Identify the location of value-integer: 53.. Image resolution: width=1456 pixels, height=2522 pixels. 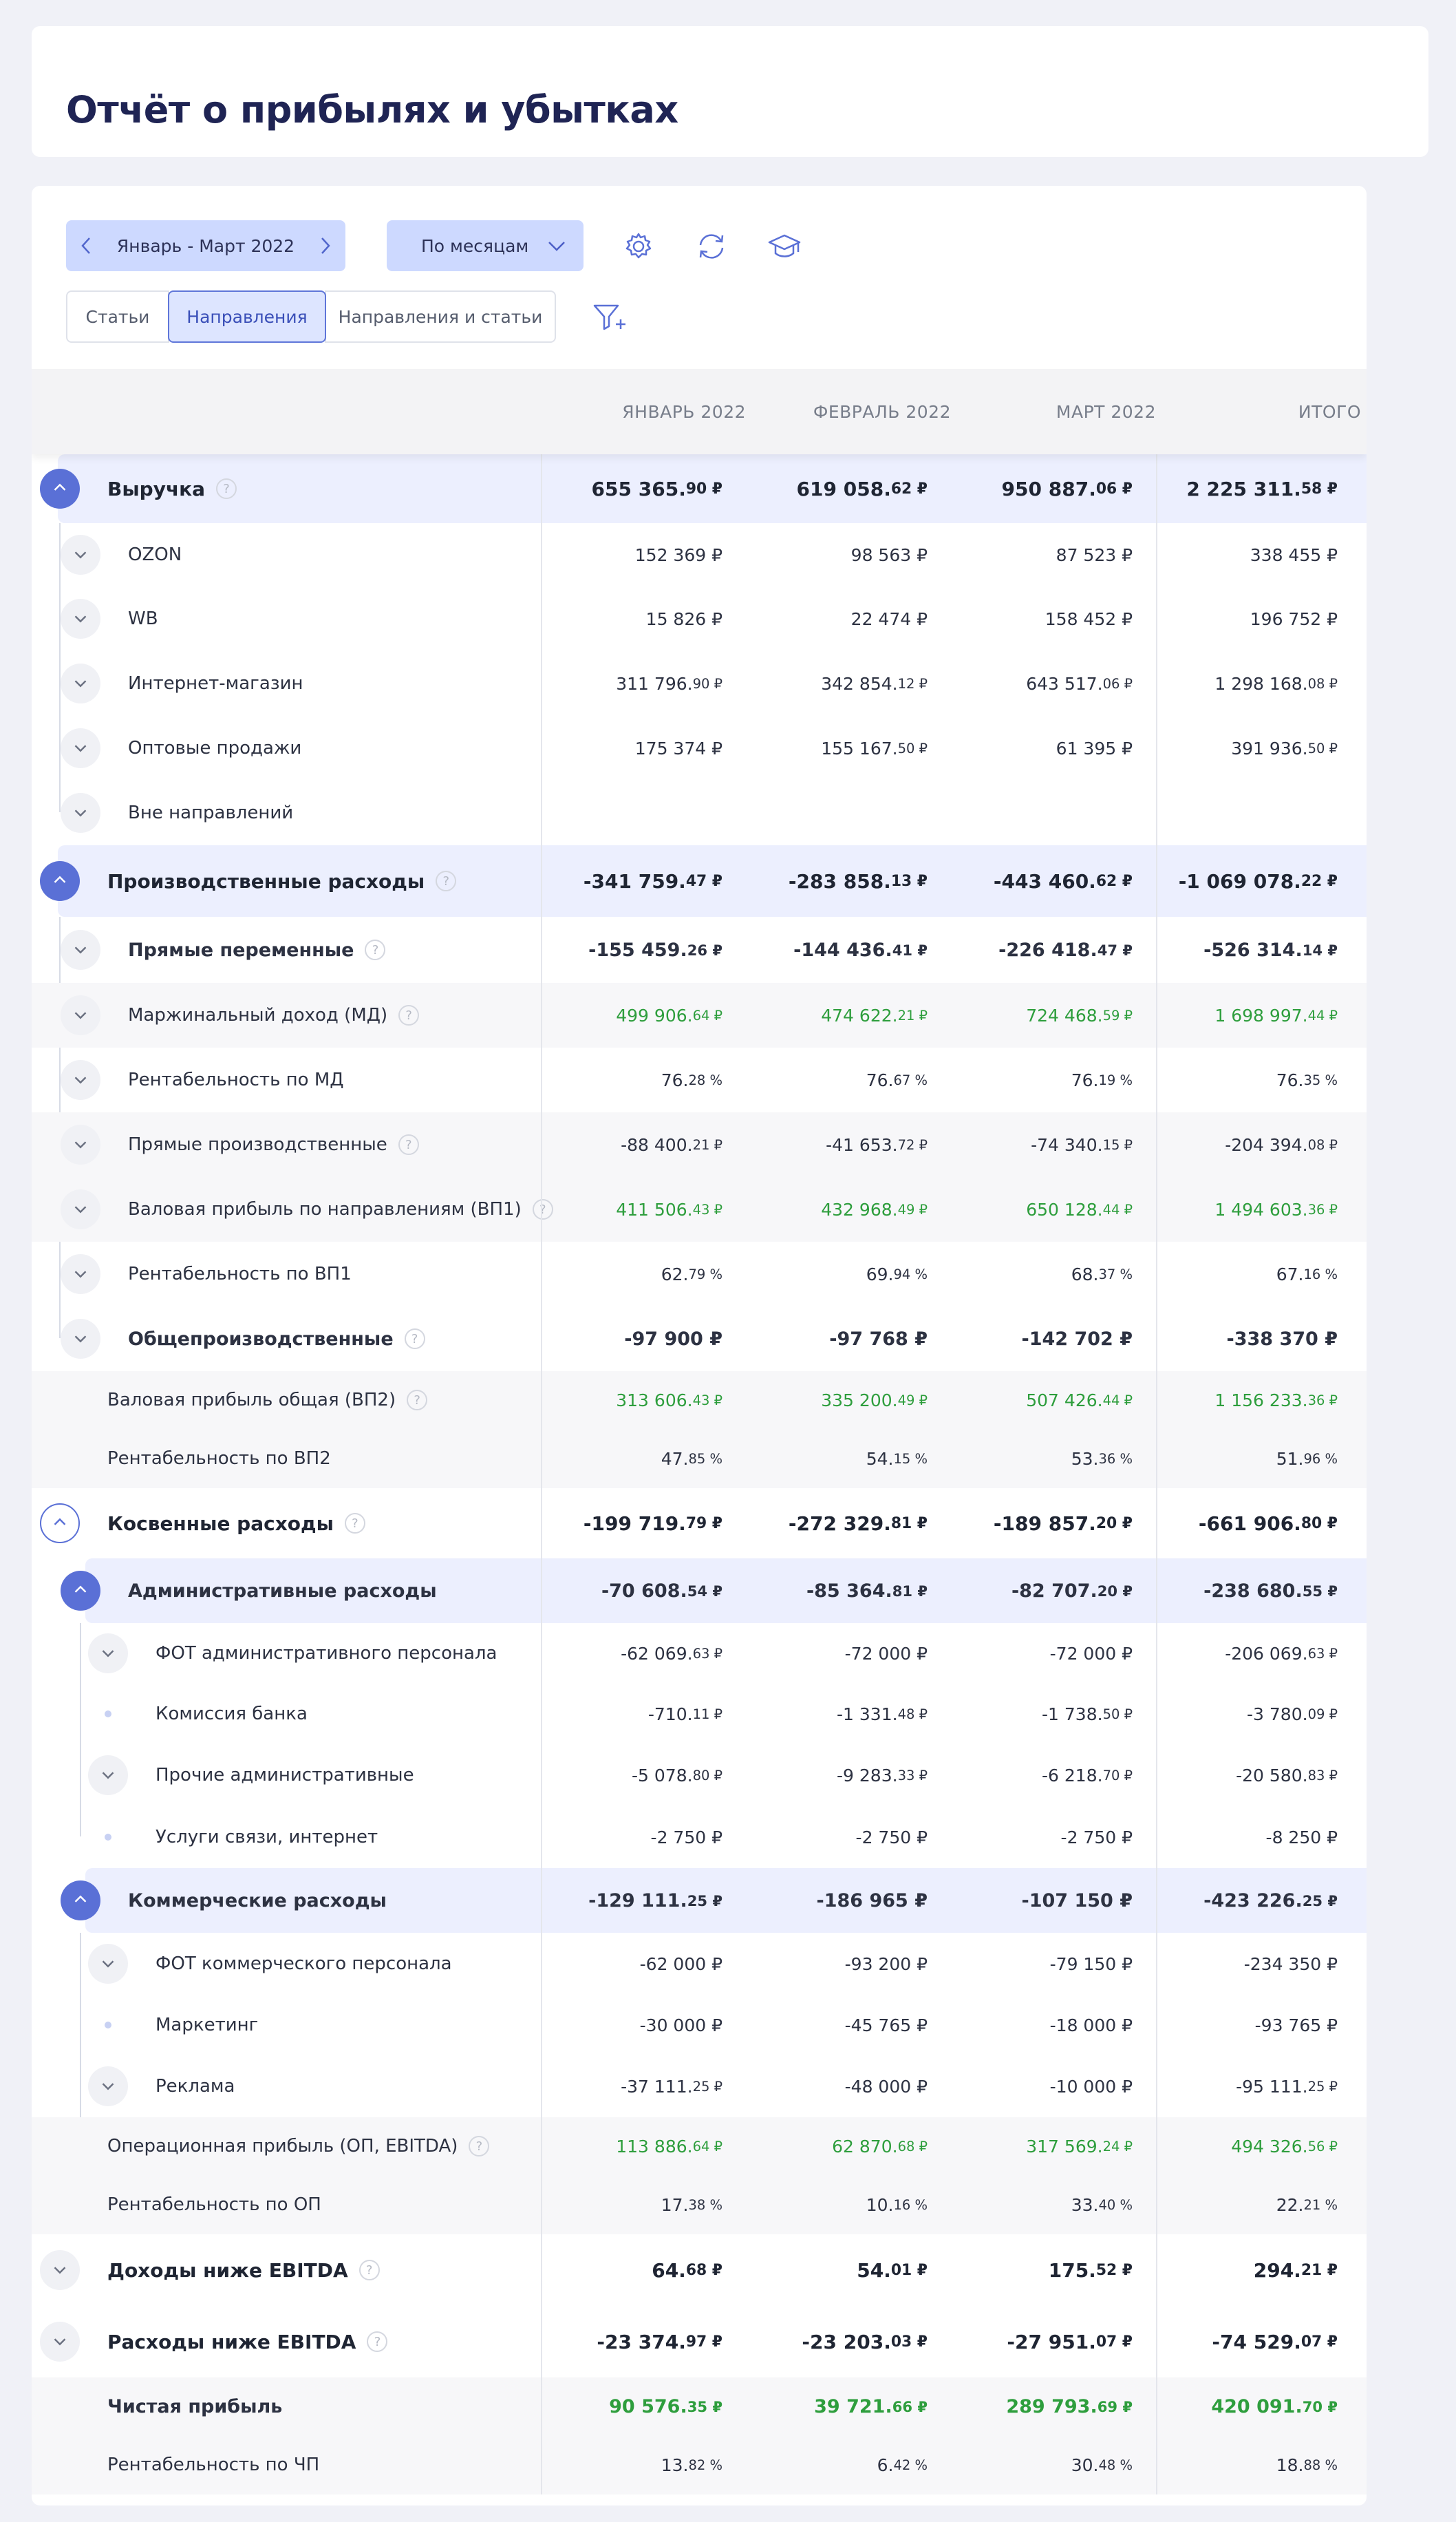
(1085, 1458).